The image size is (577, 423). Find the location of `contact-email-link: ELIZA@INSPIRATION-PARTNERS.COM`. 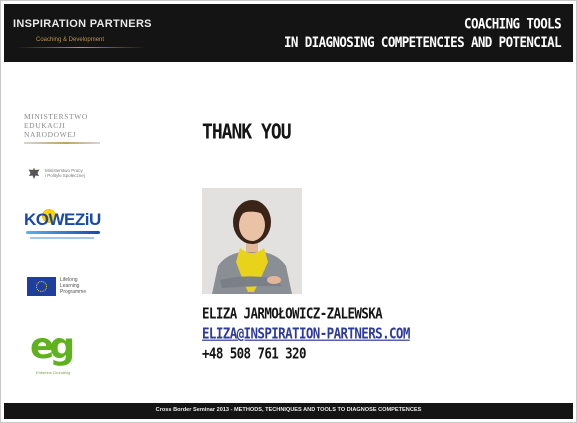

contact-email-link: ELIZA@INSPIRATION-PARTNERS.COM is located at coordinates (306, 333).